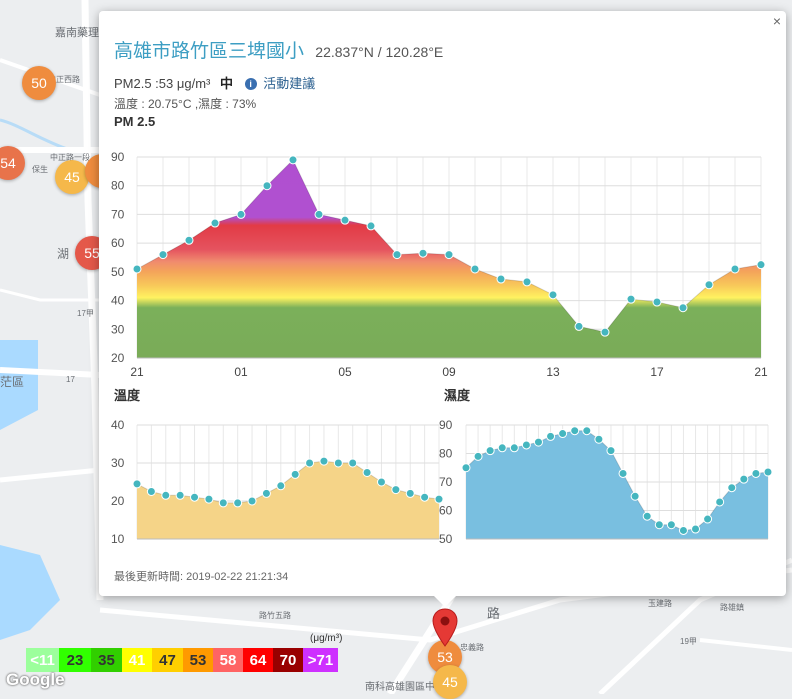 The width and height of the screenshot is (792, 699). Describe the element at coordinates (250, 84) in the screenshot. I see `info-icon: i` at that location.